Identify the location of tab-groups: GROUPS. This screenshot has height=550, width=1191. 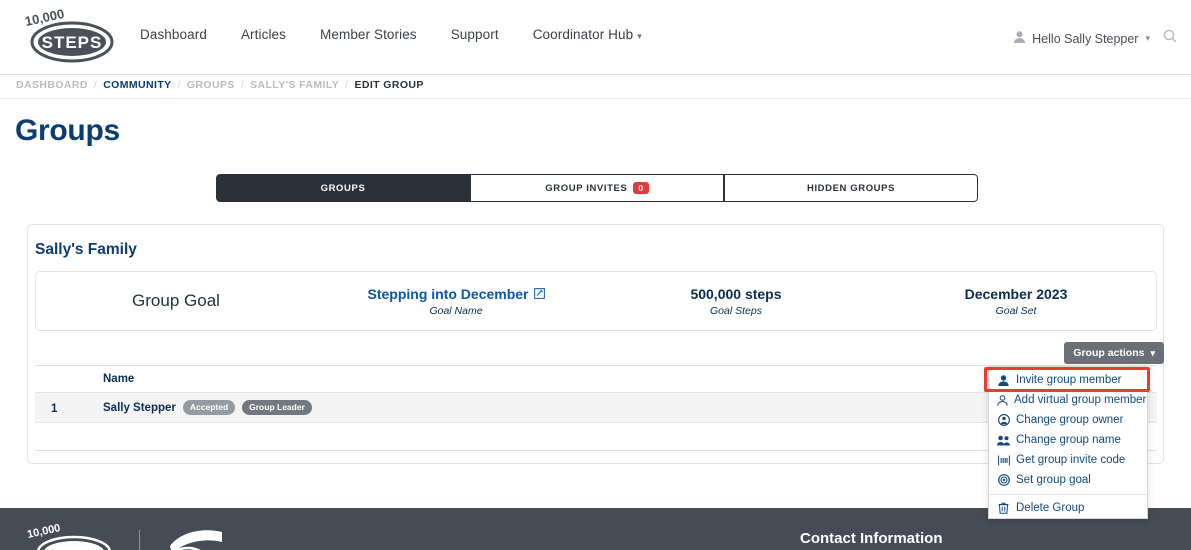
(343, 188).